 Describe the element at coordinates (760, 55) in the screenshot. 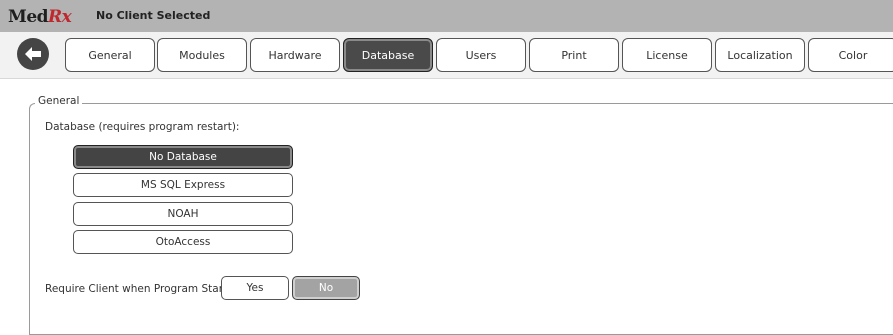

I see `tab-localization: Localization` at that location.